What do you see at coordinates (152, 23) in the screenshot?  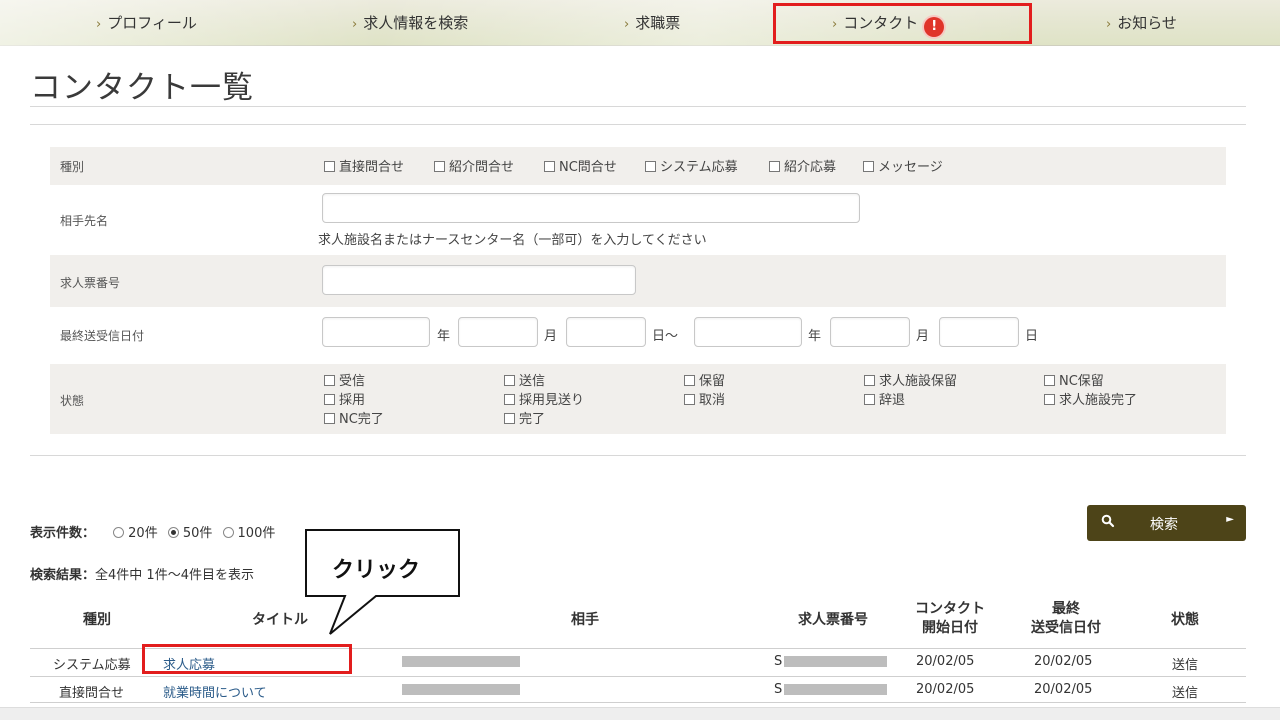 I see `nav-profile-label: プロフィール` at bounding box center [152, 23].